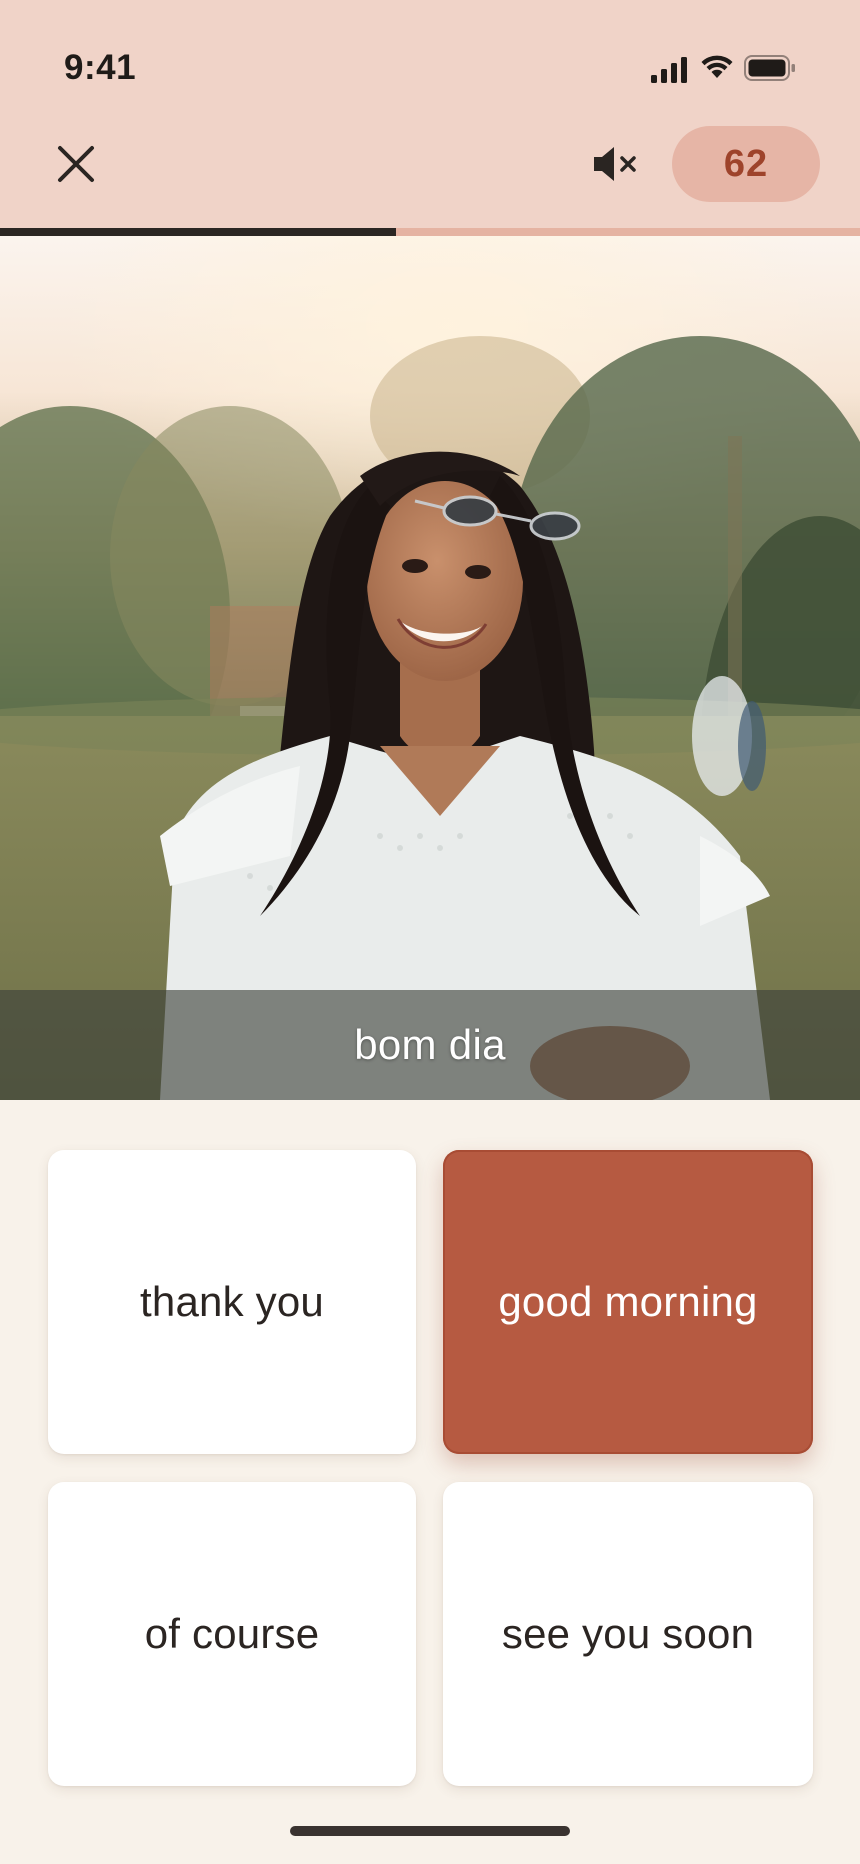 The image size is (860, 1864). I want to click on wifi-icon, so click(717, 66).